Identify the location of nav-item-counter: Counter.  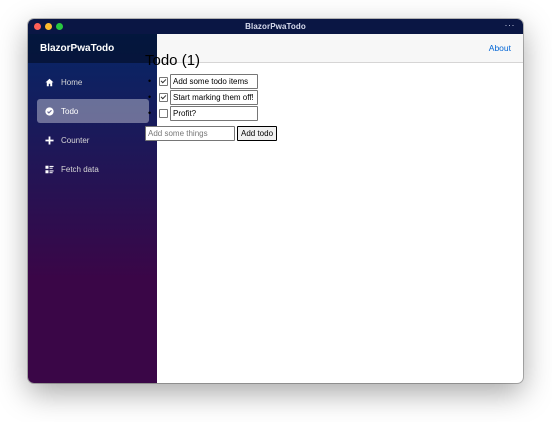
(93, 140).